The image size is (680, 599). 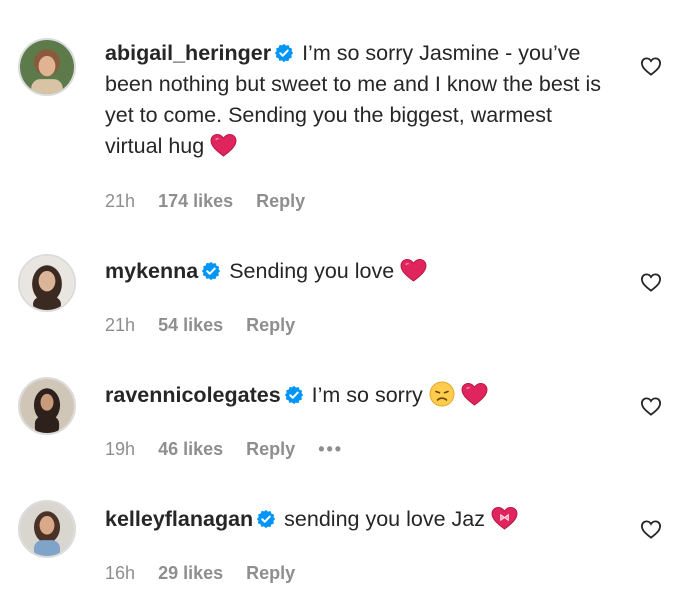 I want to click on likes-count: 29 likes, so click(x=190, y=573).